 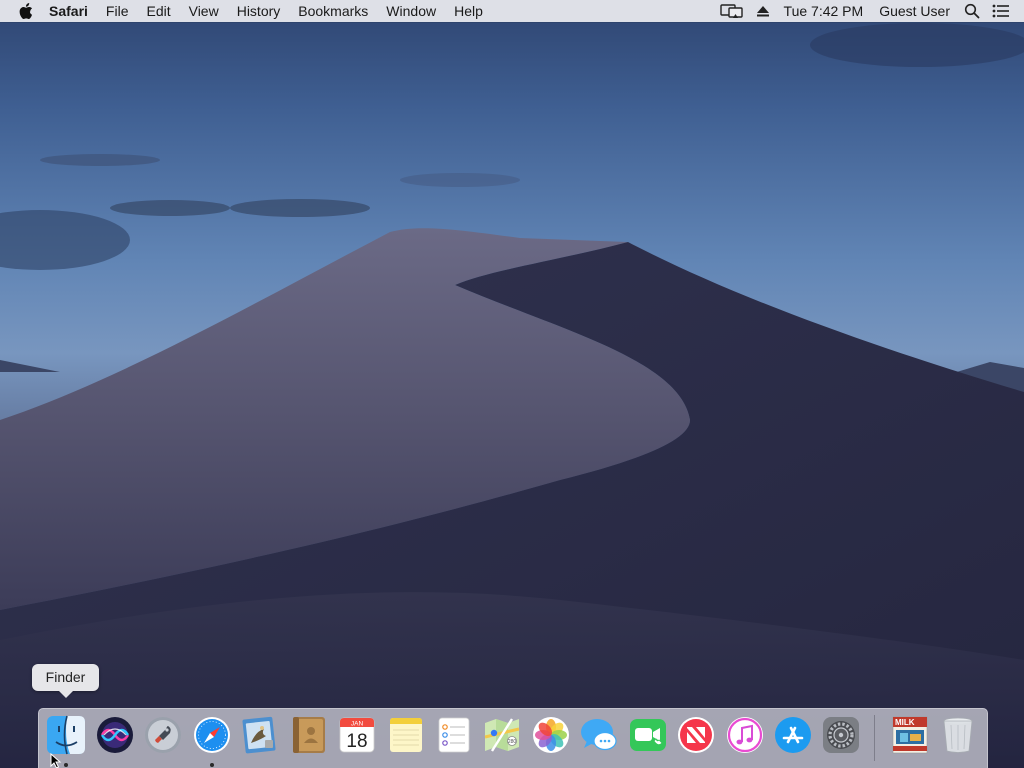 I want to click on facetime-icon, so click(x=648, y=735).